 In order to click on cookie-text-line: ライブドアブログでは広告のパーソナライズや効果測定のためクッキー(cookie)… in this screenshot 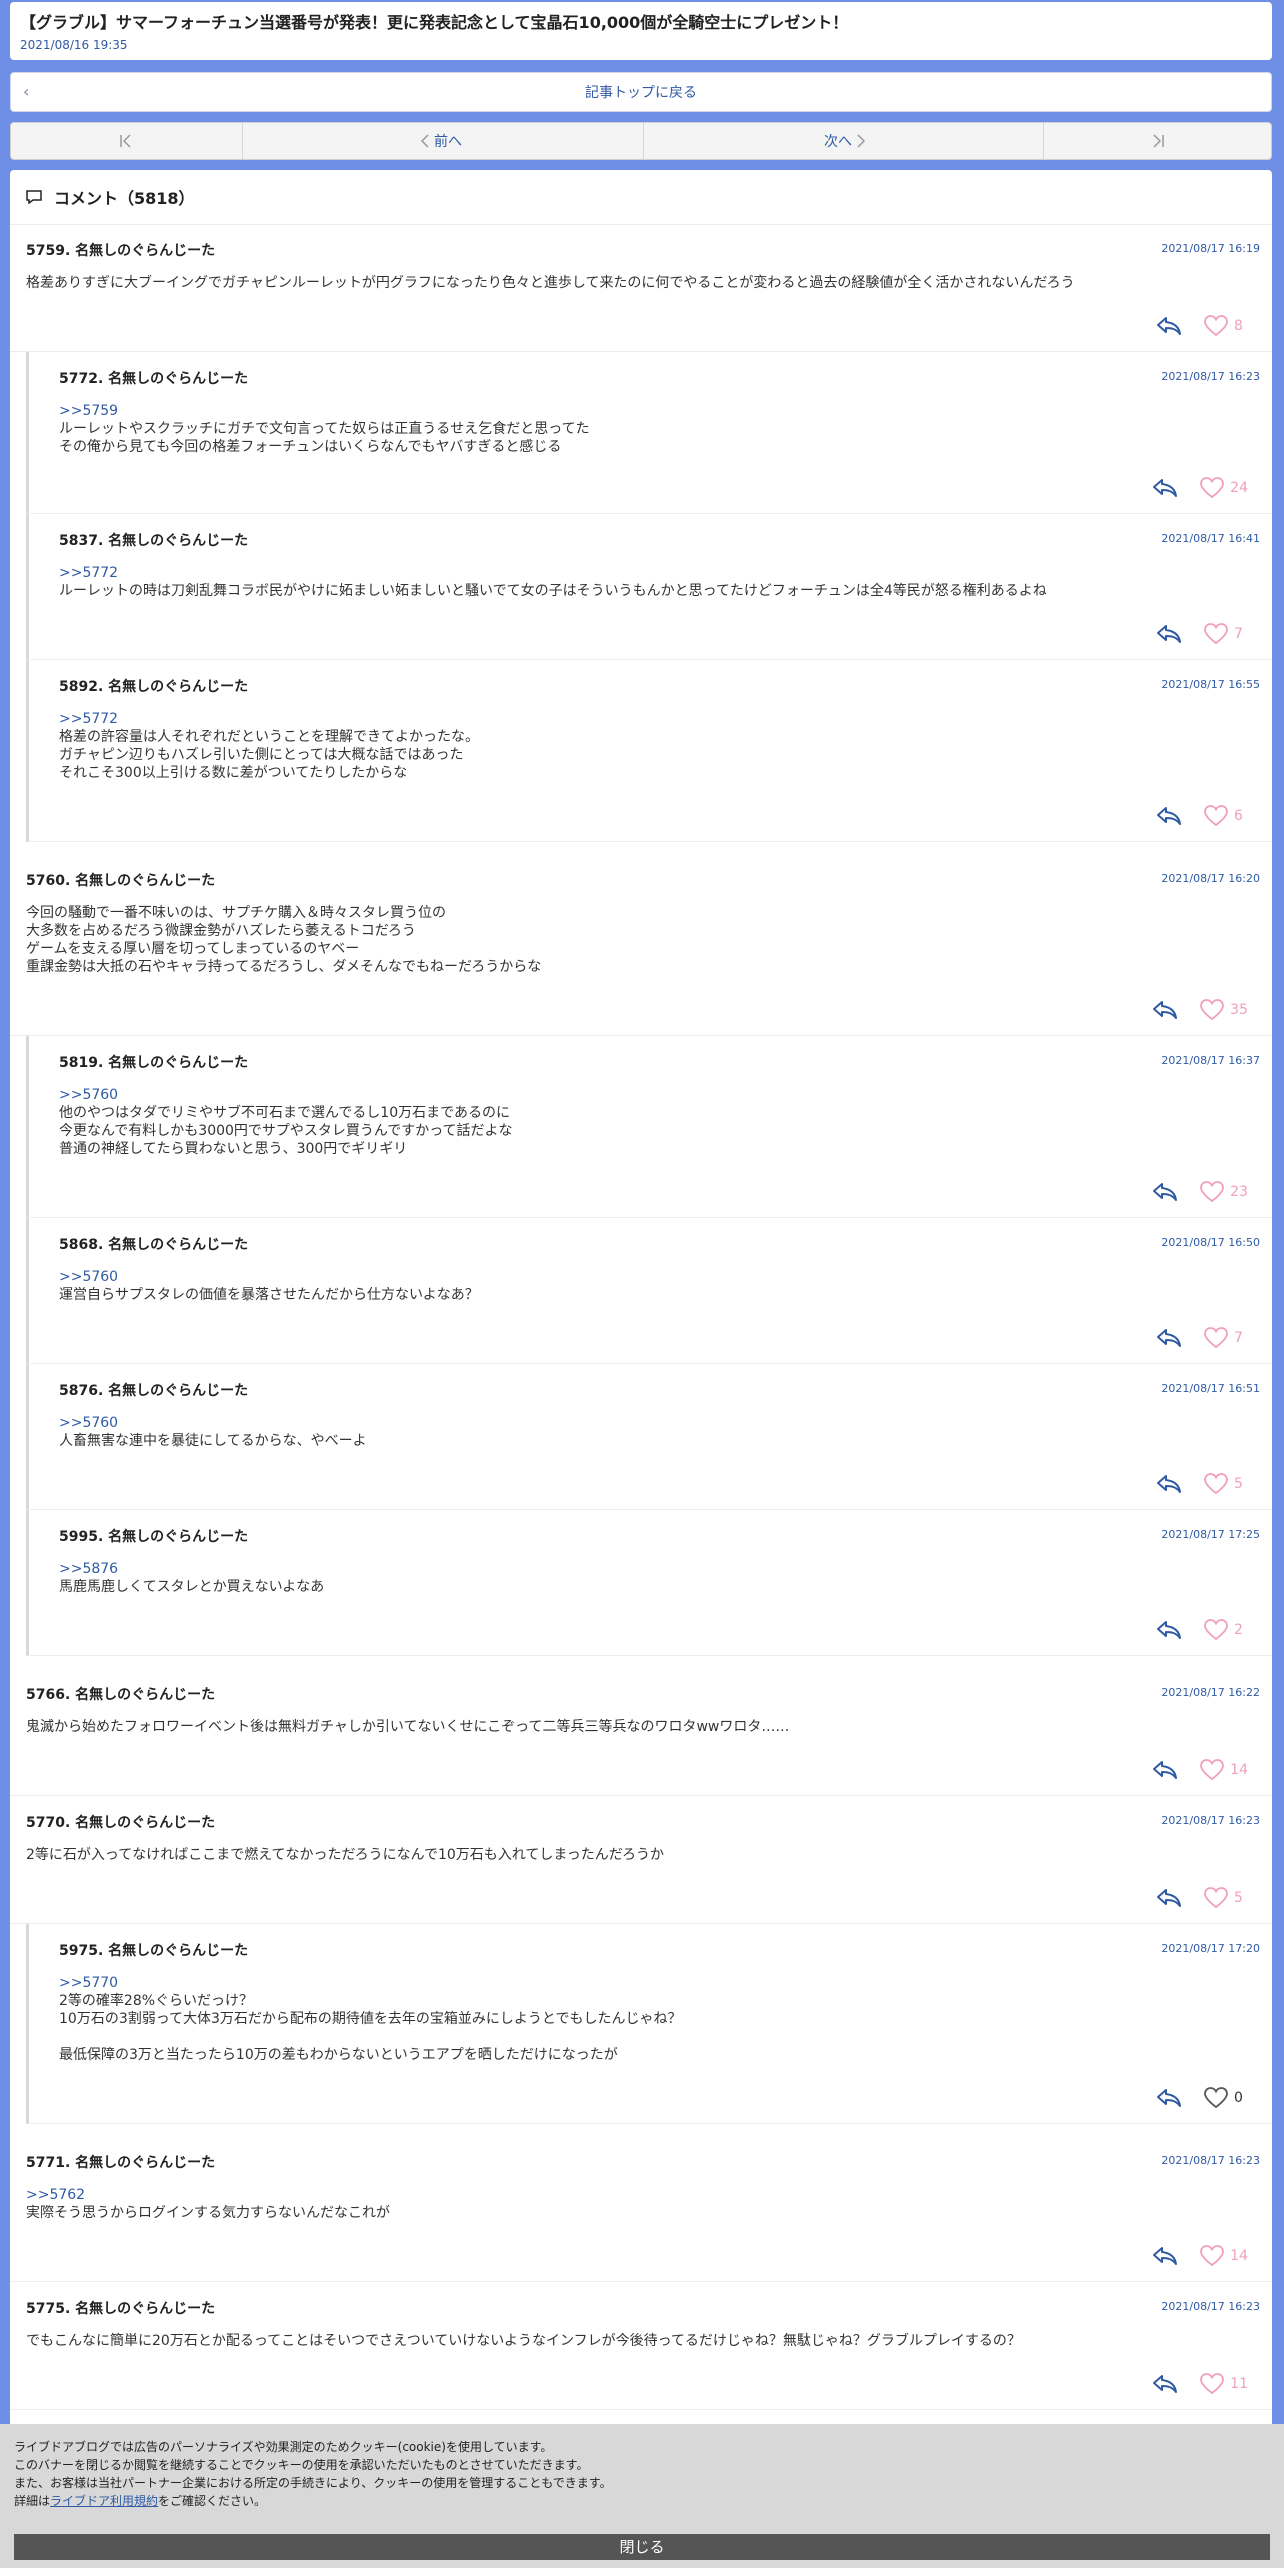, I will do `click(283, 2447)`.